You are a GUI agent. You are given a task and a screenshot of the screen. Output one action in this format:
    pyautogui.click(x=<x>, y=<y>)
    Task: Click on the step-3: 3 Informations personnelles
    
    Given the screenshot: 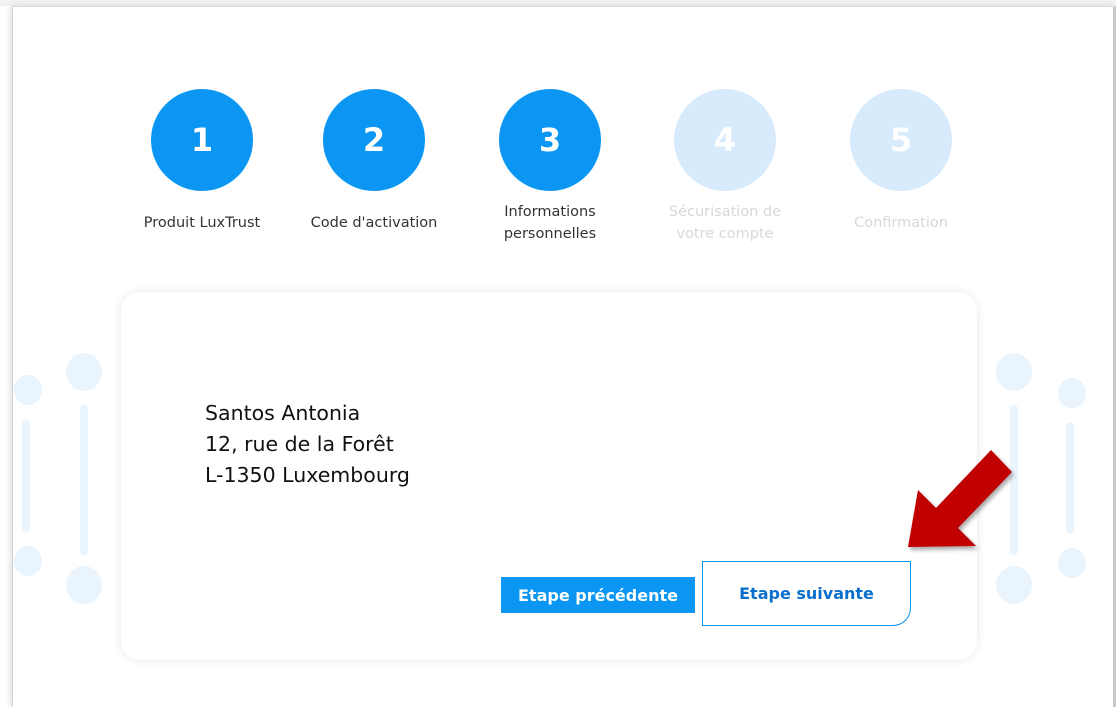 What is the action you would take?
    pyautogui.click(x=550, y=165)
    